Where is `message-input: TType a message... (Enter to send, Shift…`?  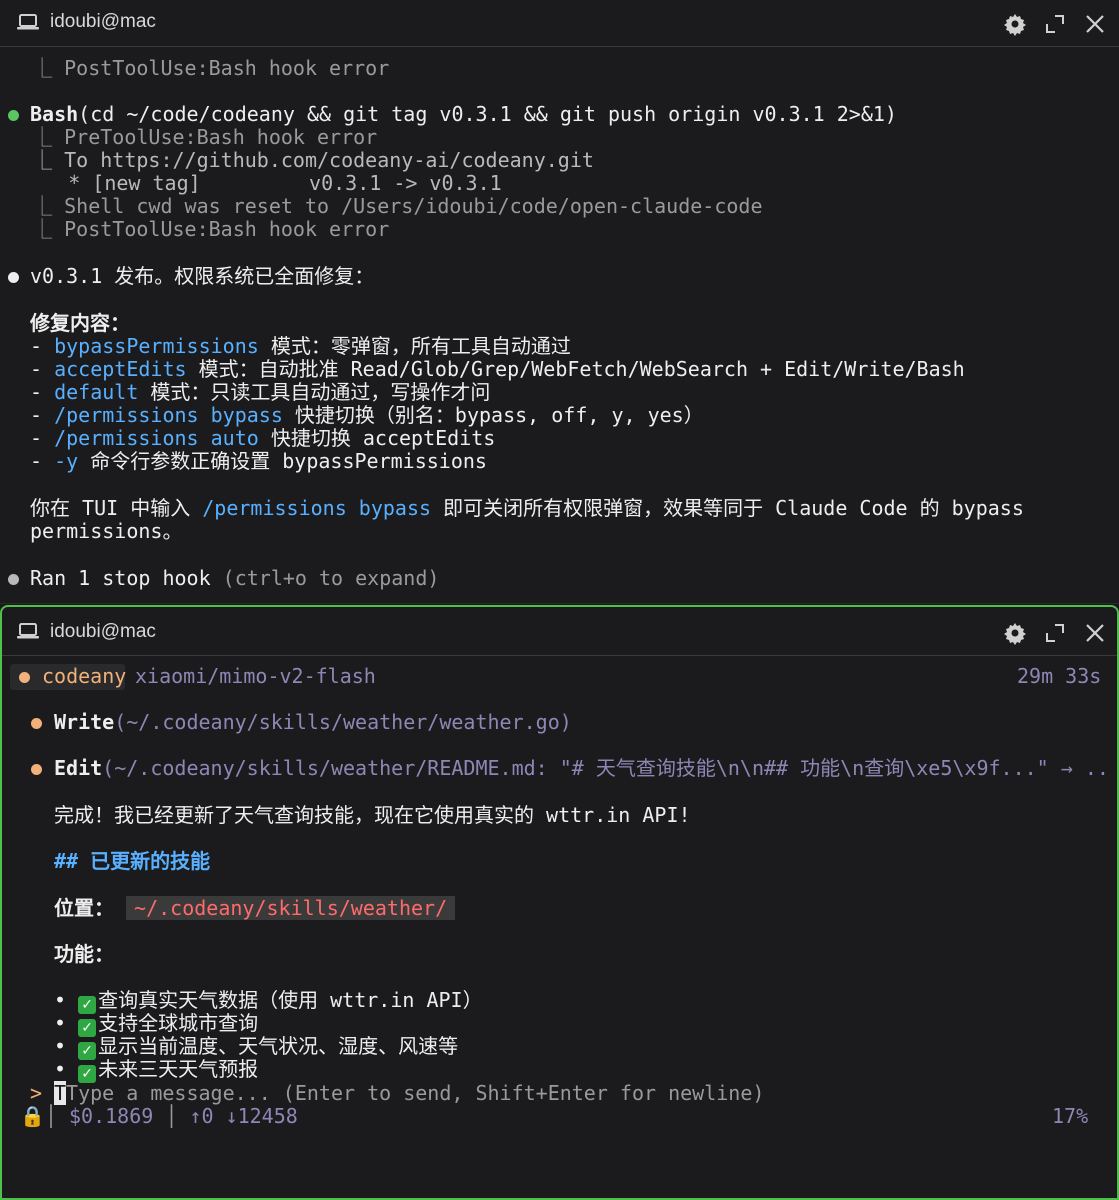
message-input: TType a message... (Enter to send, Shift… is located at coordinates (409, 1093).